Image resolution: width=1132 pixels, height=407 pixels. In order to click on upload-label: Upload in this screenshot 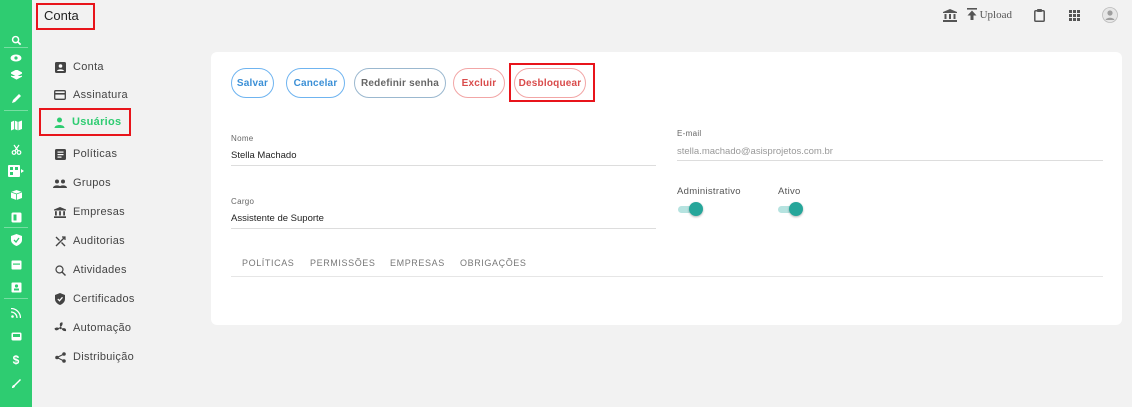, I will do `click(995, 15)`.